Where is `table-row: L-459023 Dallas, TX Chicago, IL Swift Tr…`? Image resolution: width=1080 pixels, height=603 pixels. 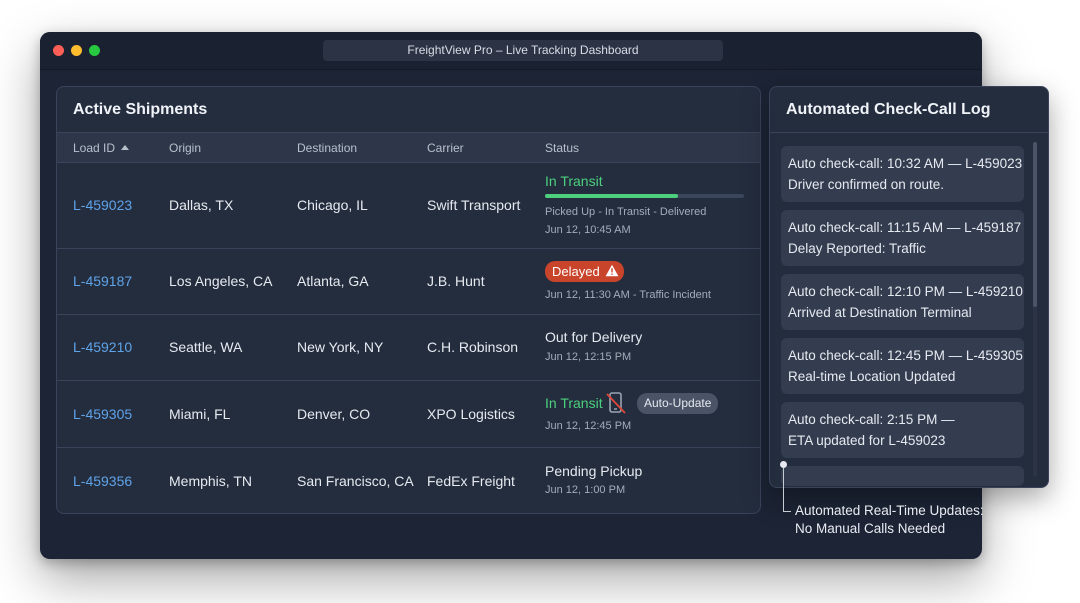 table-row: L-459023 Dallas, TX Chicago, IL Swift Tr… is located at coordinates (408, 205).